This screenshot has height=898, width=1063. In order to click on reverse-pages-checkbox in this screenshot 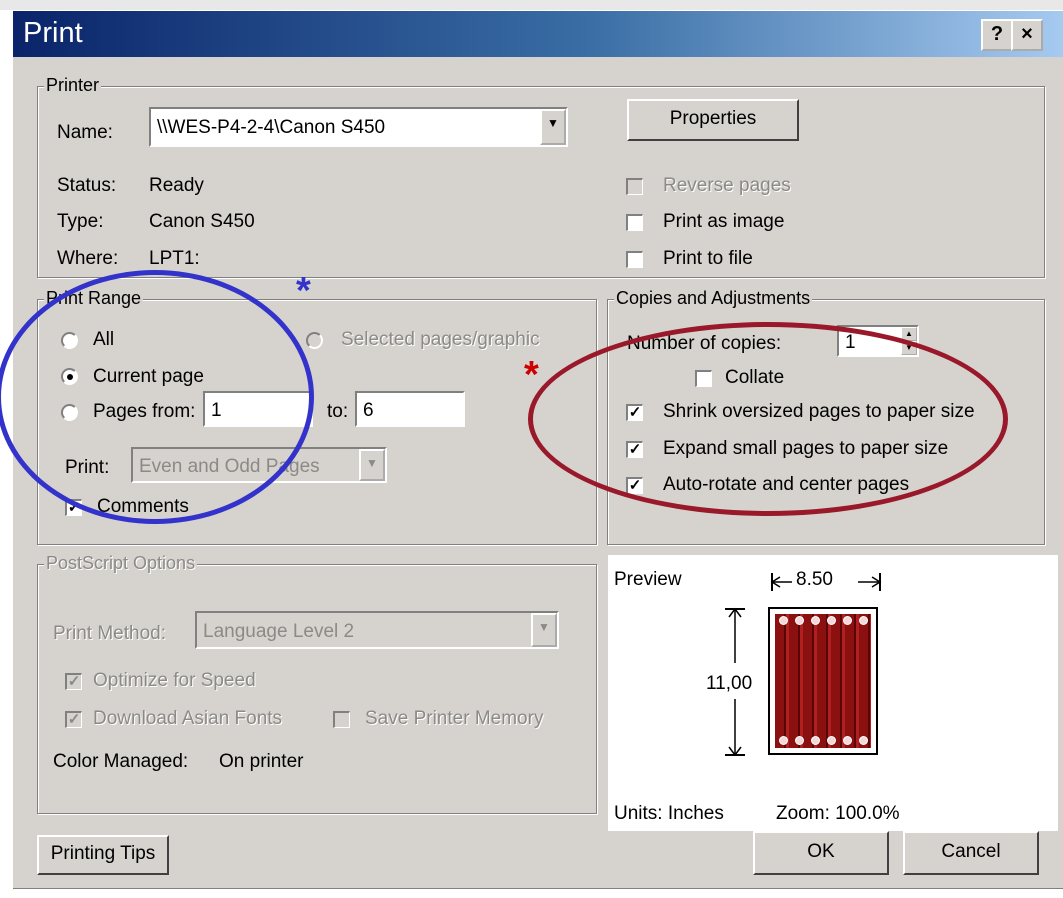, I will do `click(634, 186)`.